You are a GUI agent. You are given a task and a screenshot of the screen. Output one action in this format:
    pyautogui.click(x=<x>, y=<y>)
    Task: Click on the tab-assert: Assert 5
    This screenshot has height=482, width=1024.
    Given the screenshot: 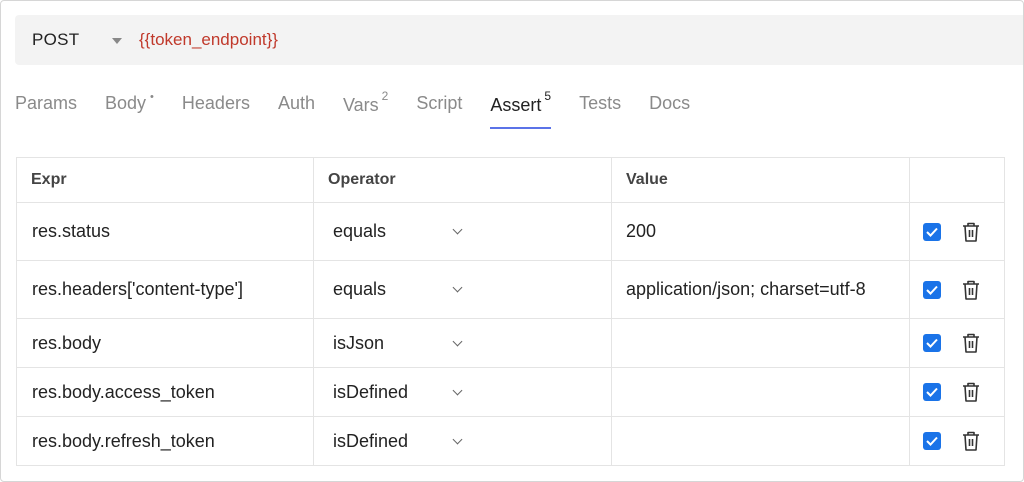 What is the action you would take?
    pyautogui.click(x=520, y=108)
    